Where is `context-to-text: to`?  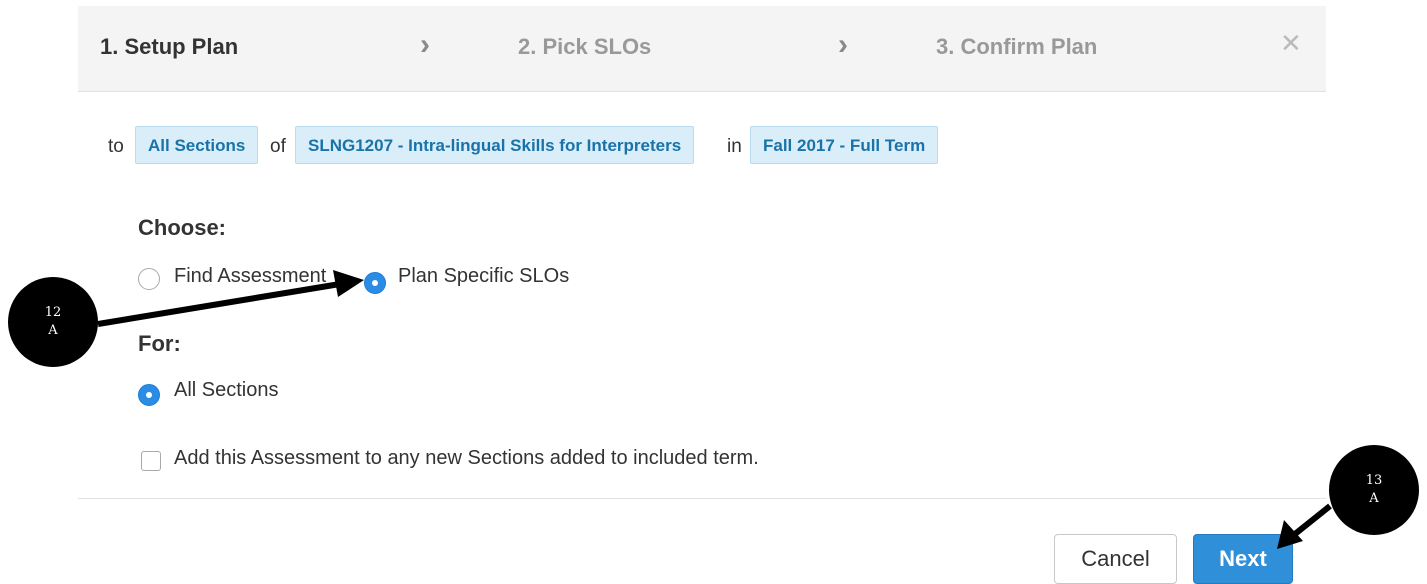 context-to-text: to is located at coordinates (116, 146).